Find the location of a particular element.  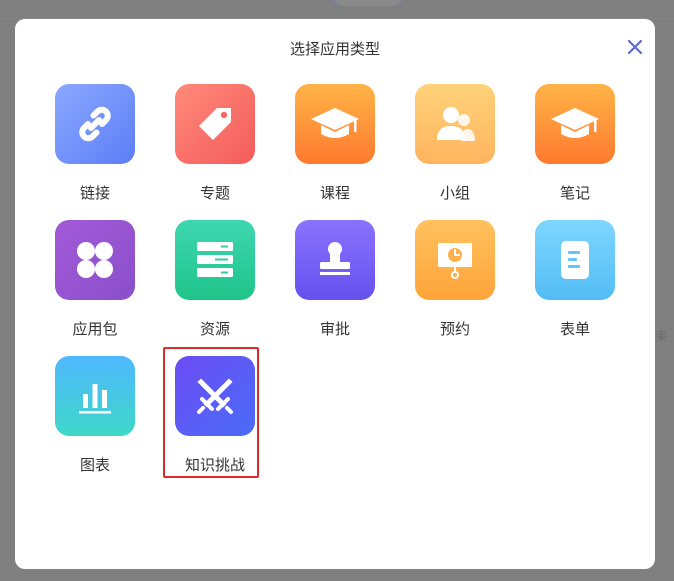

app-type-chart: 图表 is located at coordinates (95, 418).